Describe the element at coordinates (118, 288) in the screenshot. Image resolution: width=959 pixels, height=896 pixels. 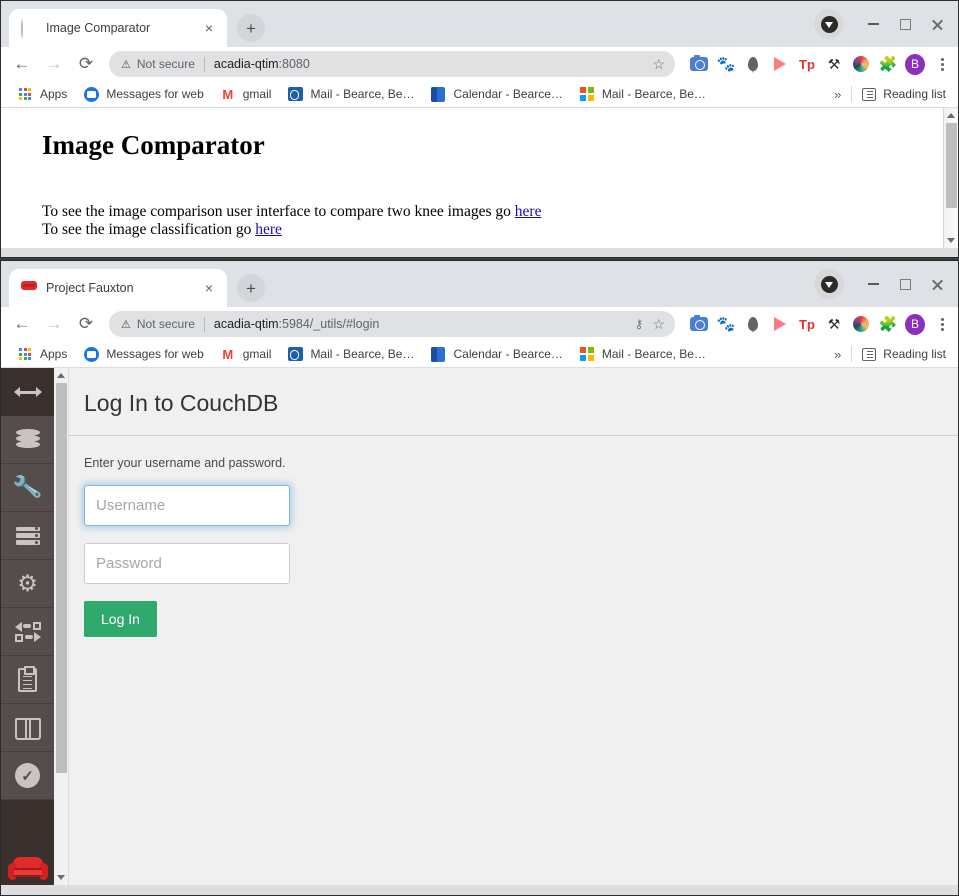
I see `tab-project-fauxton: Project Fauxton ×` at that location.